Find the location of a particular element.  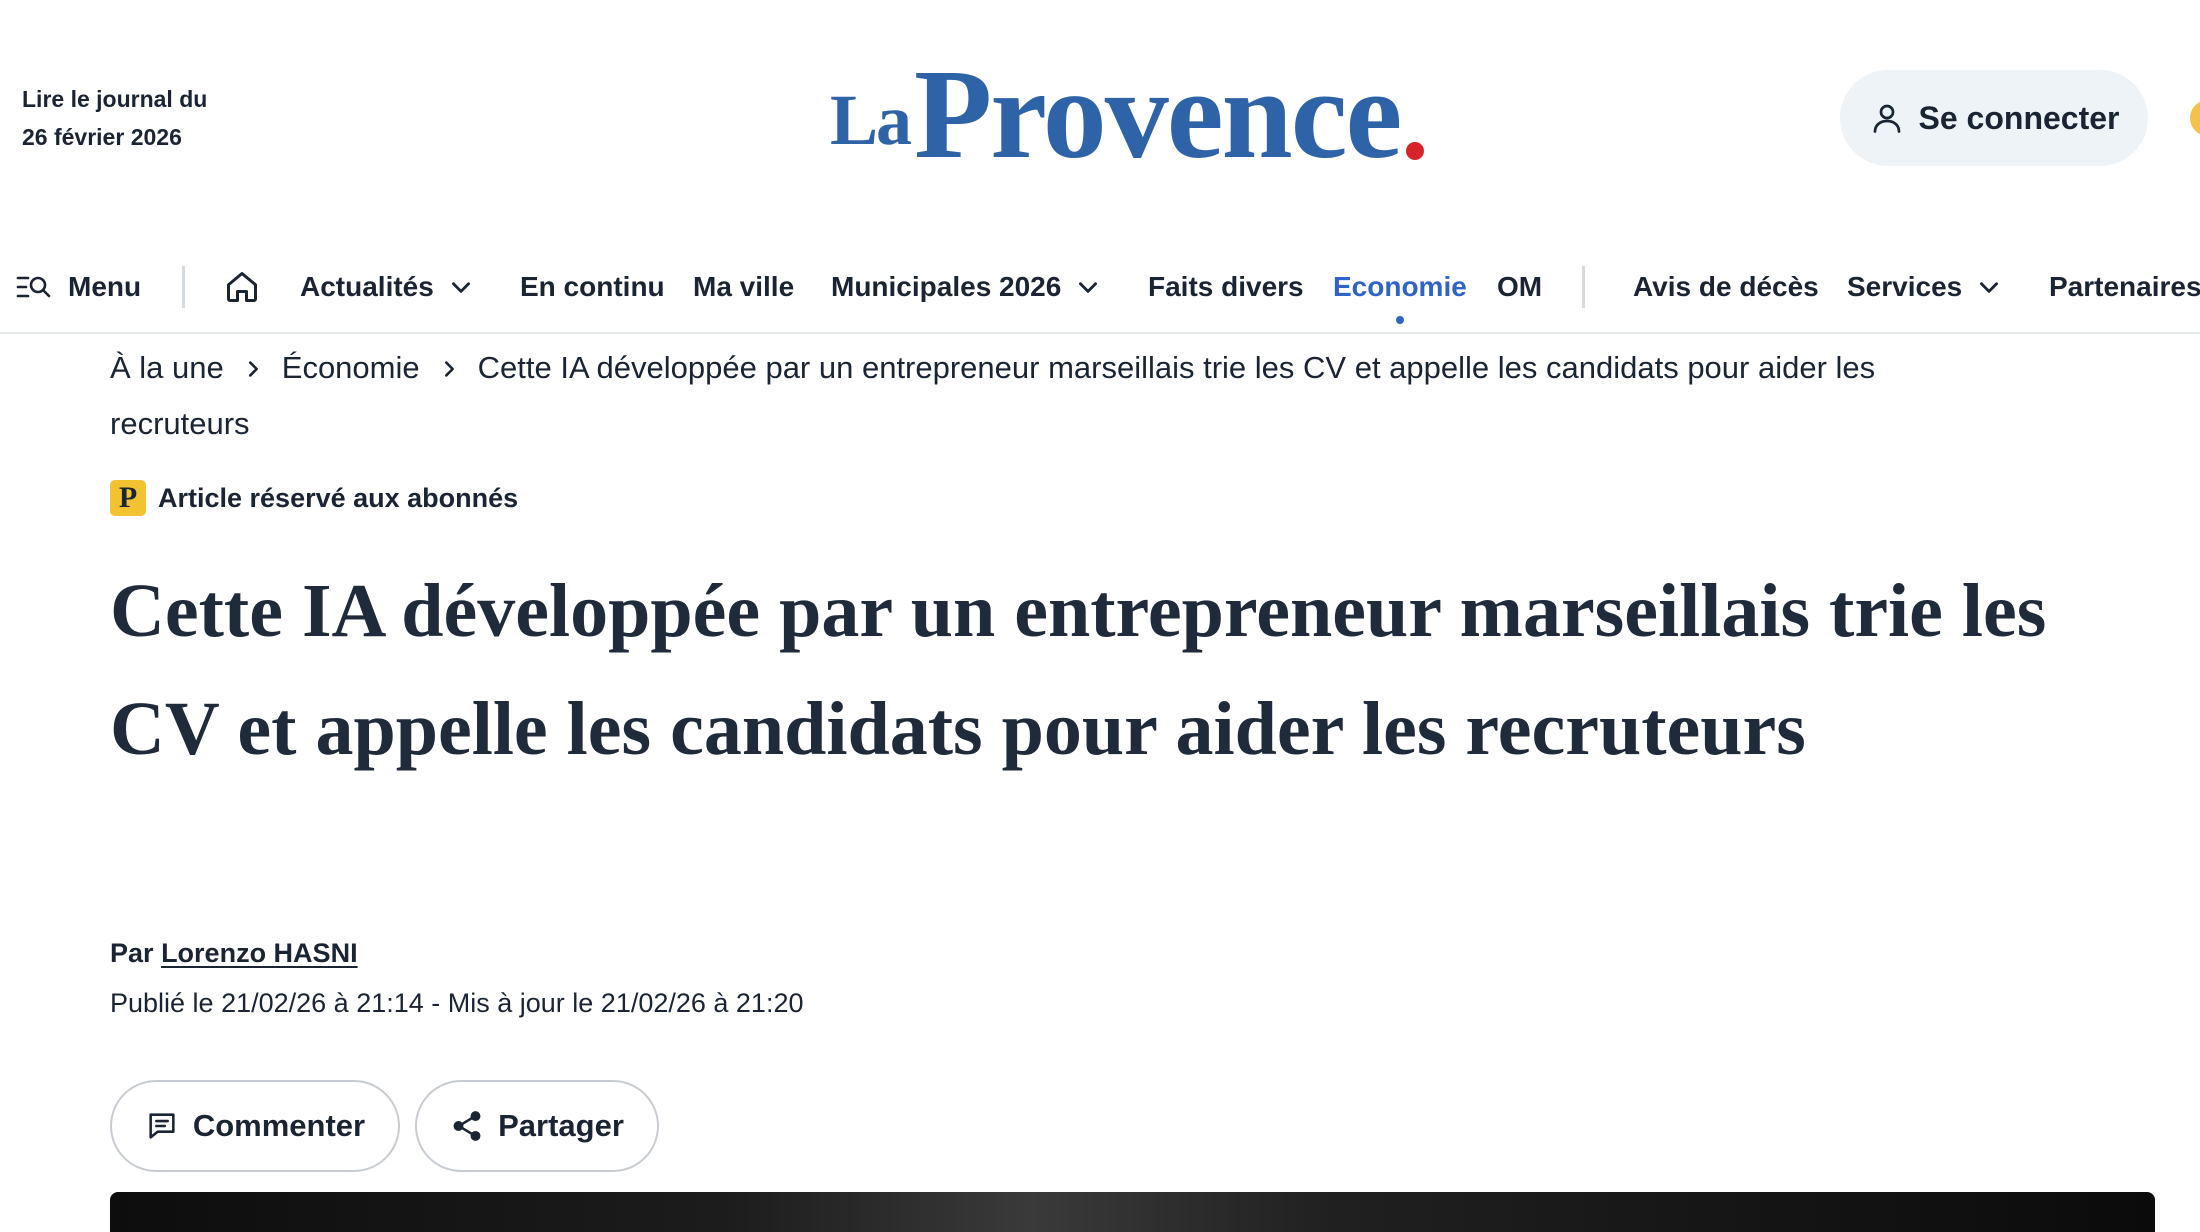

logo-red-dot is located at coordinates (1415, 151).